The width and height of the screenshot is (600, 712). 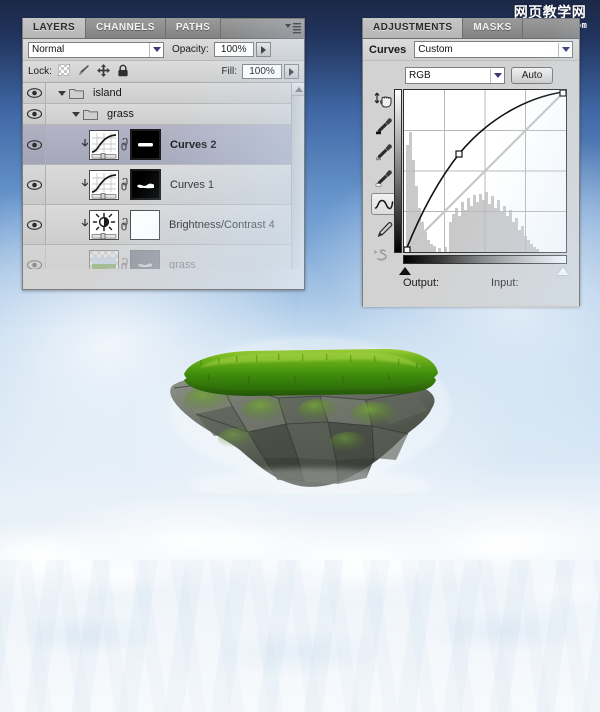 I want to click on curve-point-black, so click(x=407, y=250).